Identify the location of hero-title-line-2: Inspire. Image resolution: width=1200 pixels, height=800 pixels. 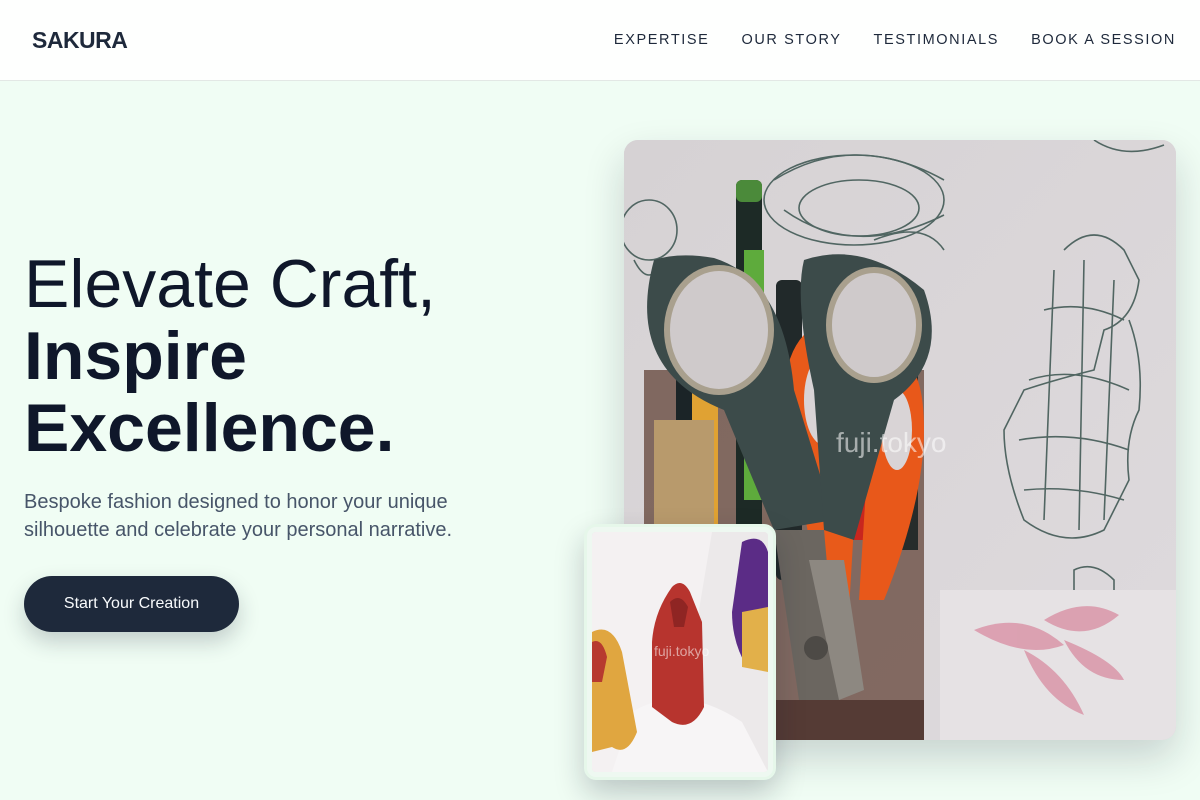
(135, 356).